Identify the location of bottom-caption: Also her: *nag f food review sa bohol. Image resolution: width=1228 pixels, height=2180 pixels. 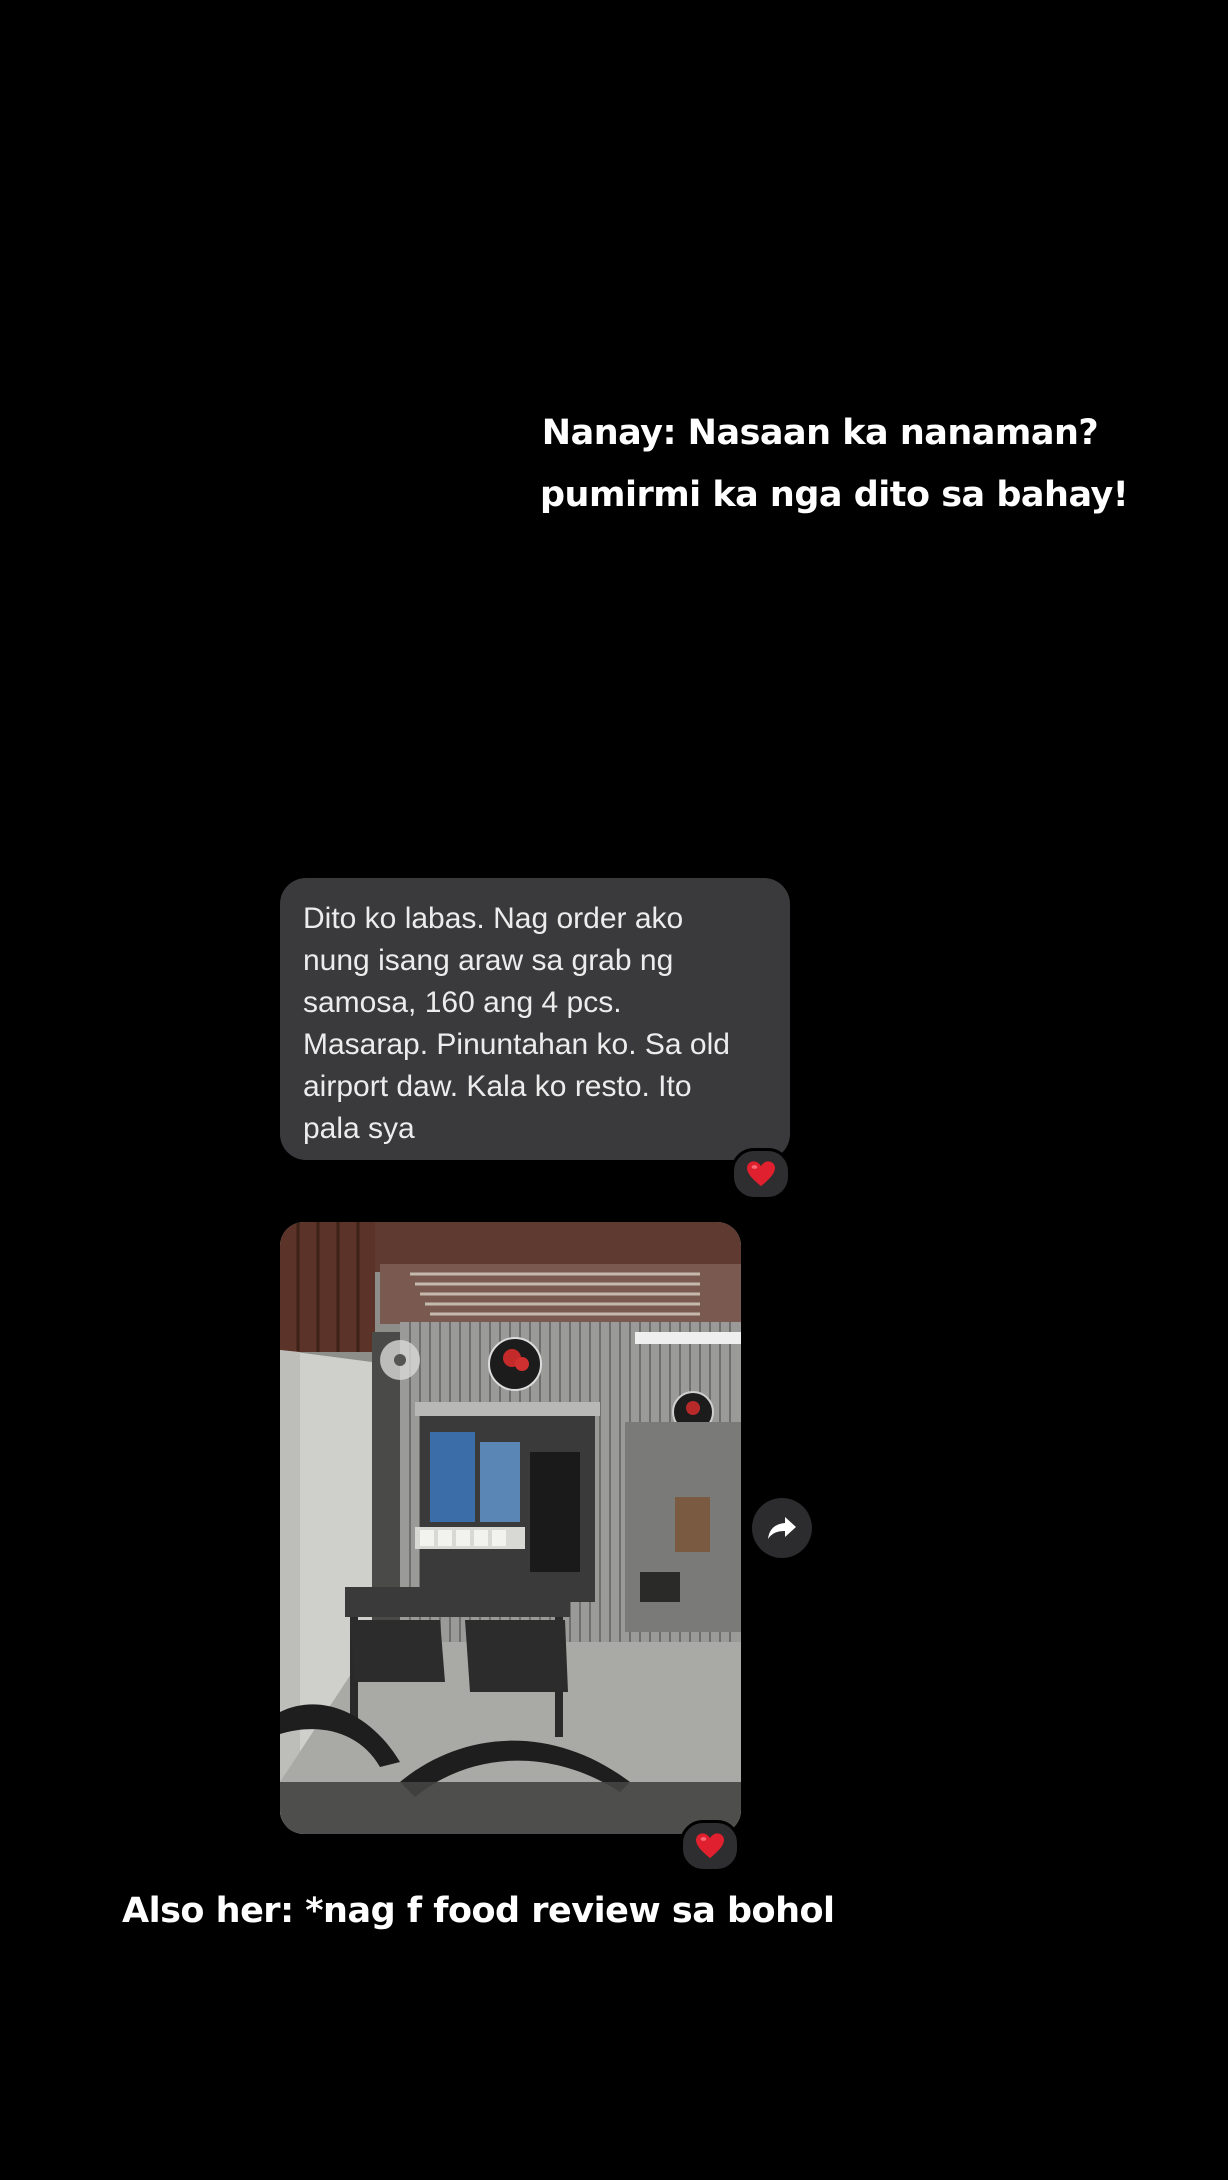
(478, 1911).